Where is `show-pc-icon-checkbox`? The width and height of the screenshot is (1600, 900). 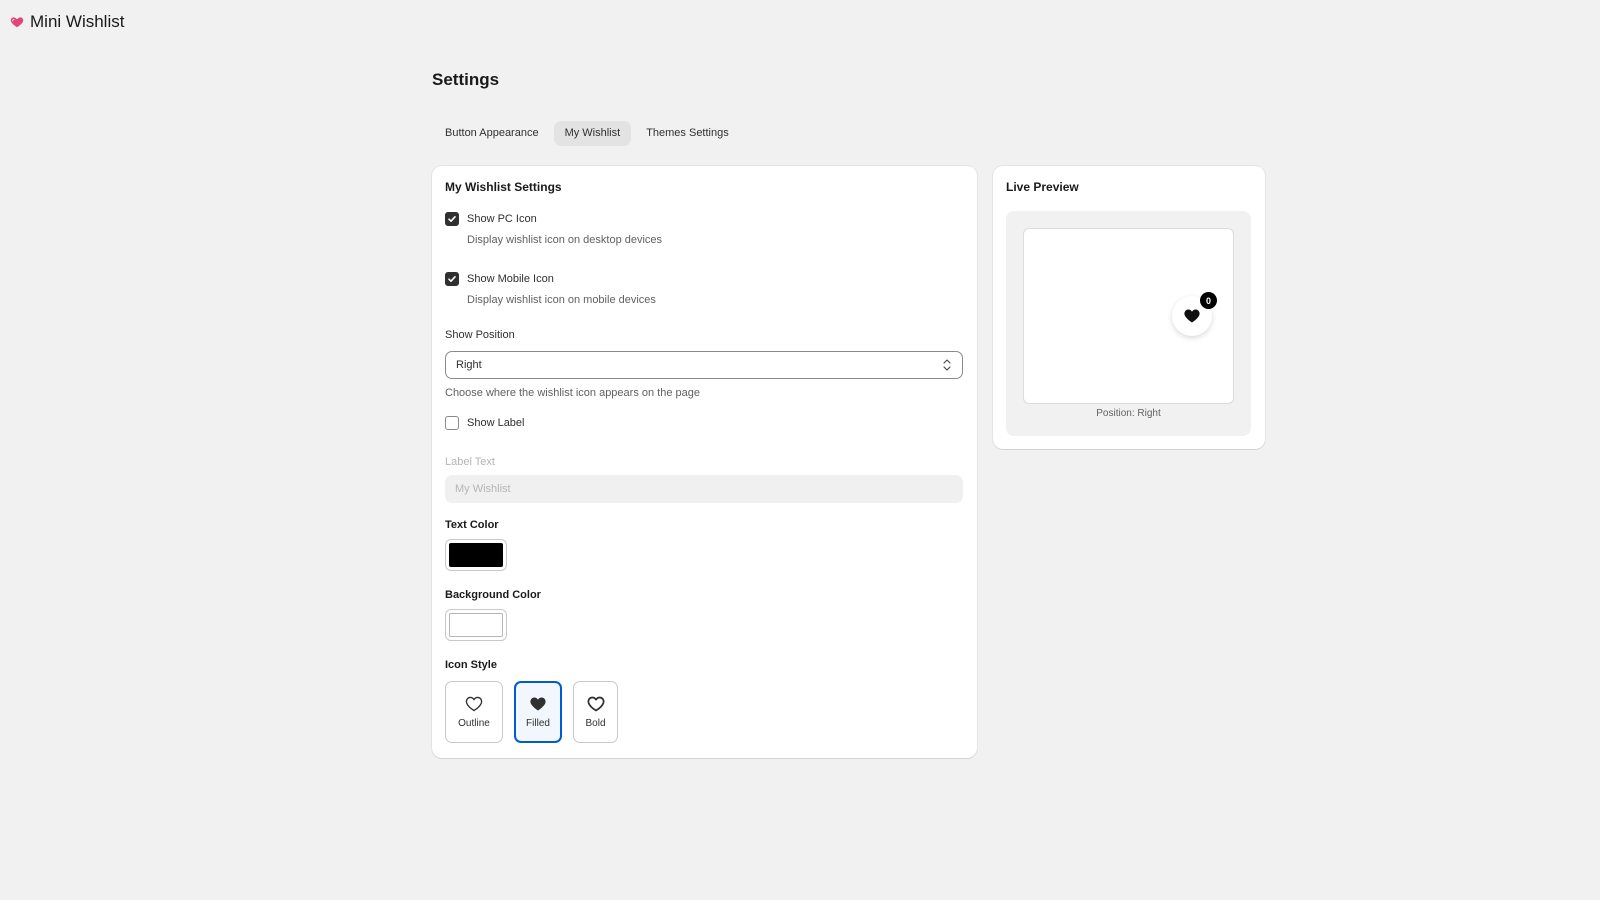
show-pc-icon-checkbox is located at coordinates (452, 219).